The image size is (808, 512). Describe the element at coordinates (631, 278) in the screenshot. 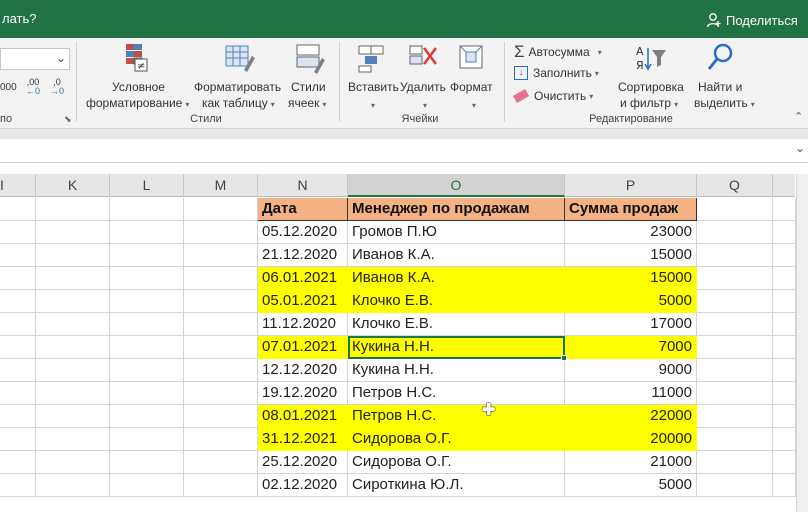

I see `cell-sum: 15000` at that location.